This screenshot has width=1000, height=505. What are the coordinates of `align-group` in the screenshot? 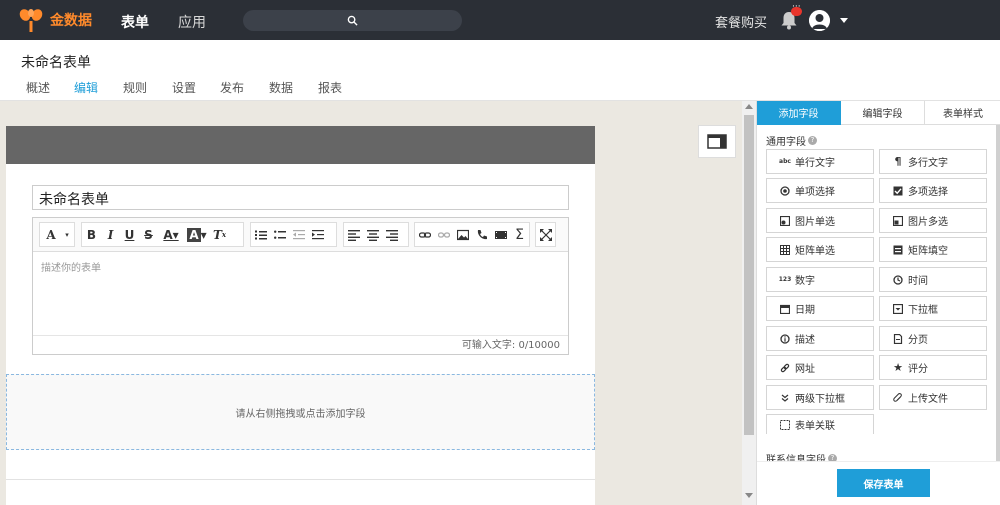 It's located at (376, 234).